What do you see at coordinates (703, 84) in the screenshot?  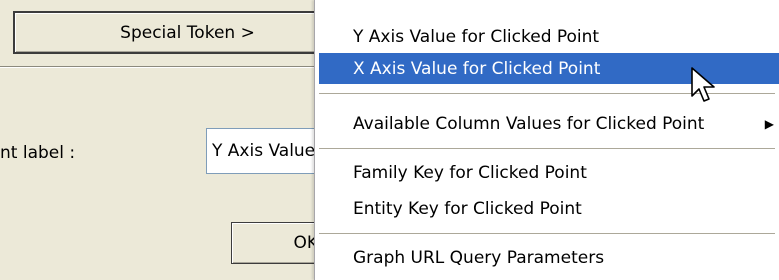 I see `arrow-cursor-icon` at bounding box center [703, 84].